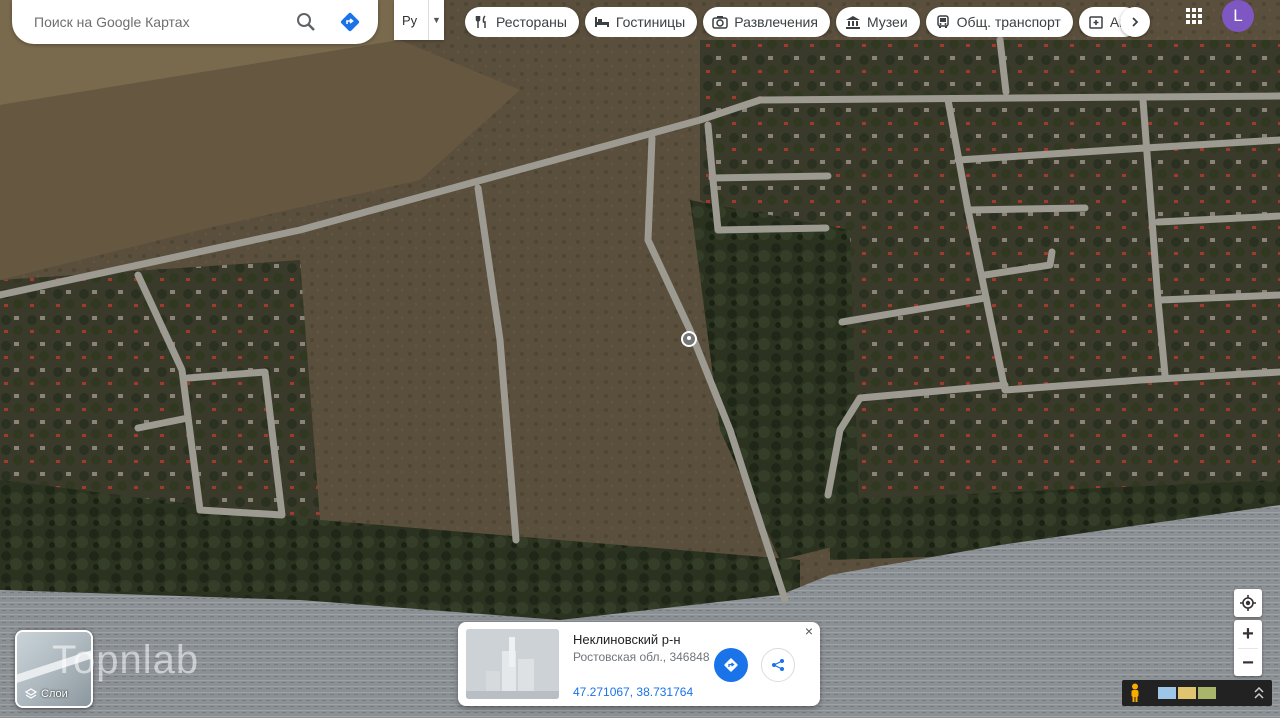  I want to click on layers-label: Слои, so click(54, 694).